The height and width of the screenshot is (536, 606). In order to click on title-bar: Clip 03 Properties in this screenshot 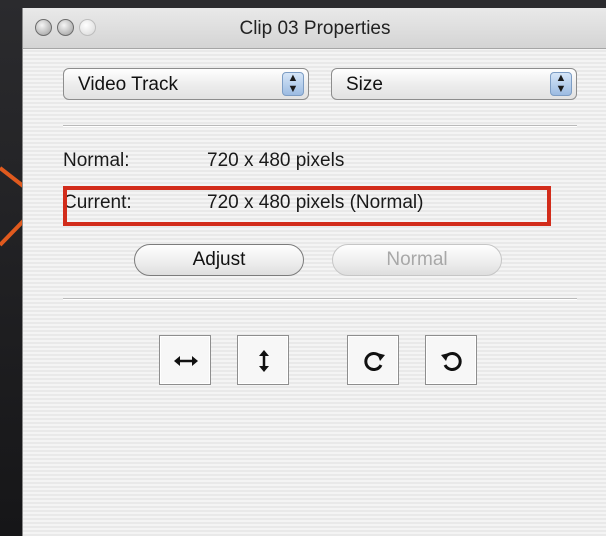, I will do `click(314, 28)`.